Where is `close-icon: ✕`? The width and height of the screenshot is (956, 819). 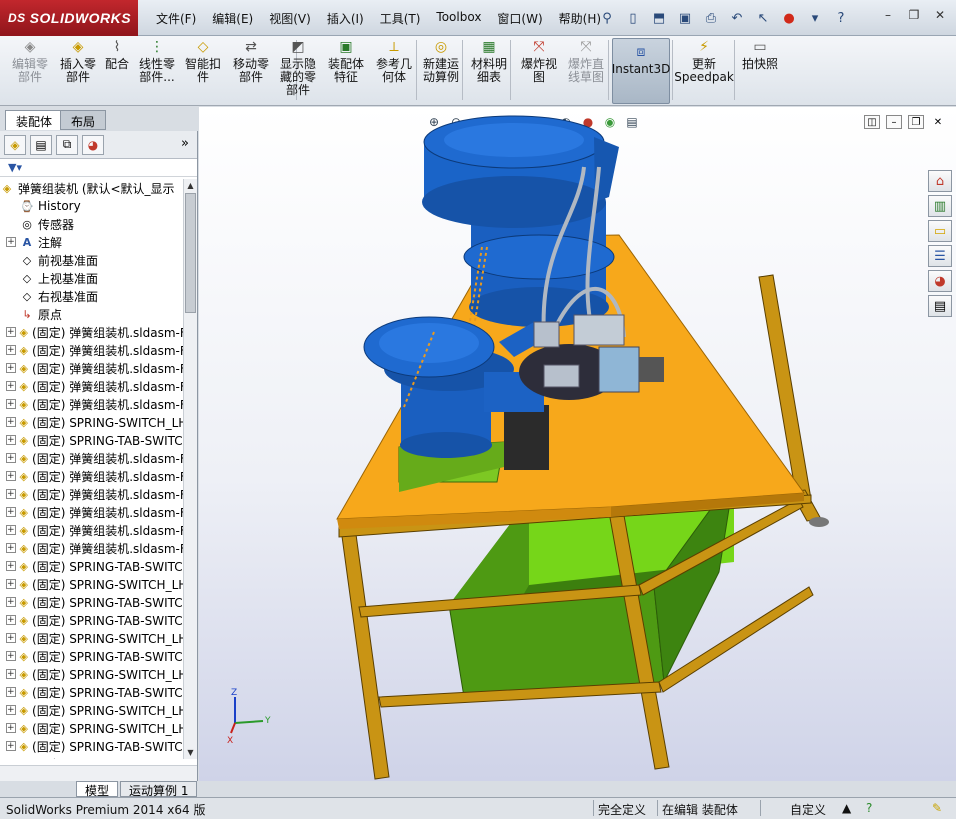 close-icon: ✕ is located at coordinates (940, 15).